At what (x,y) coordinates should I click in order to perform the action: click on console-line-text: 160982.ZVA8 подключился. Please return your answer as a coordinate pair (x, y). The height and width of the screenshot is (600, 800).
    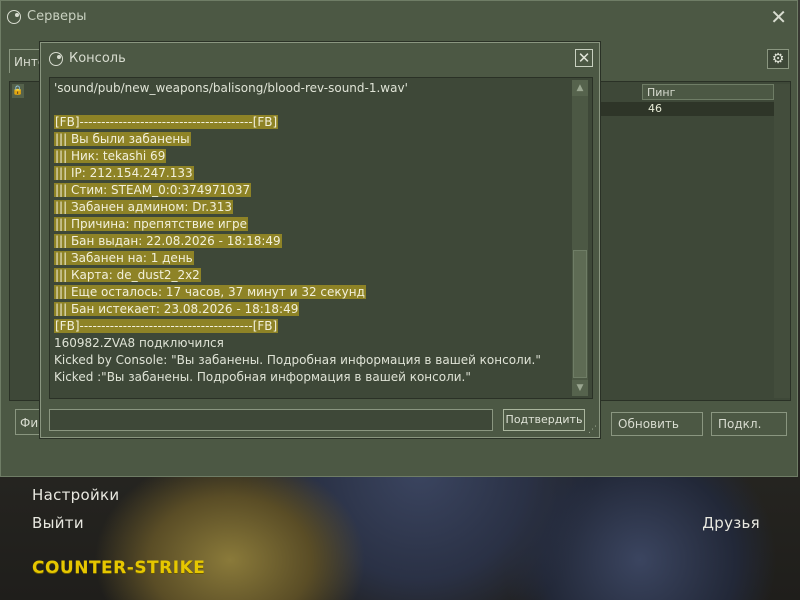
    Looking at the image, I should click on (139, 343).